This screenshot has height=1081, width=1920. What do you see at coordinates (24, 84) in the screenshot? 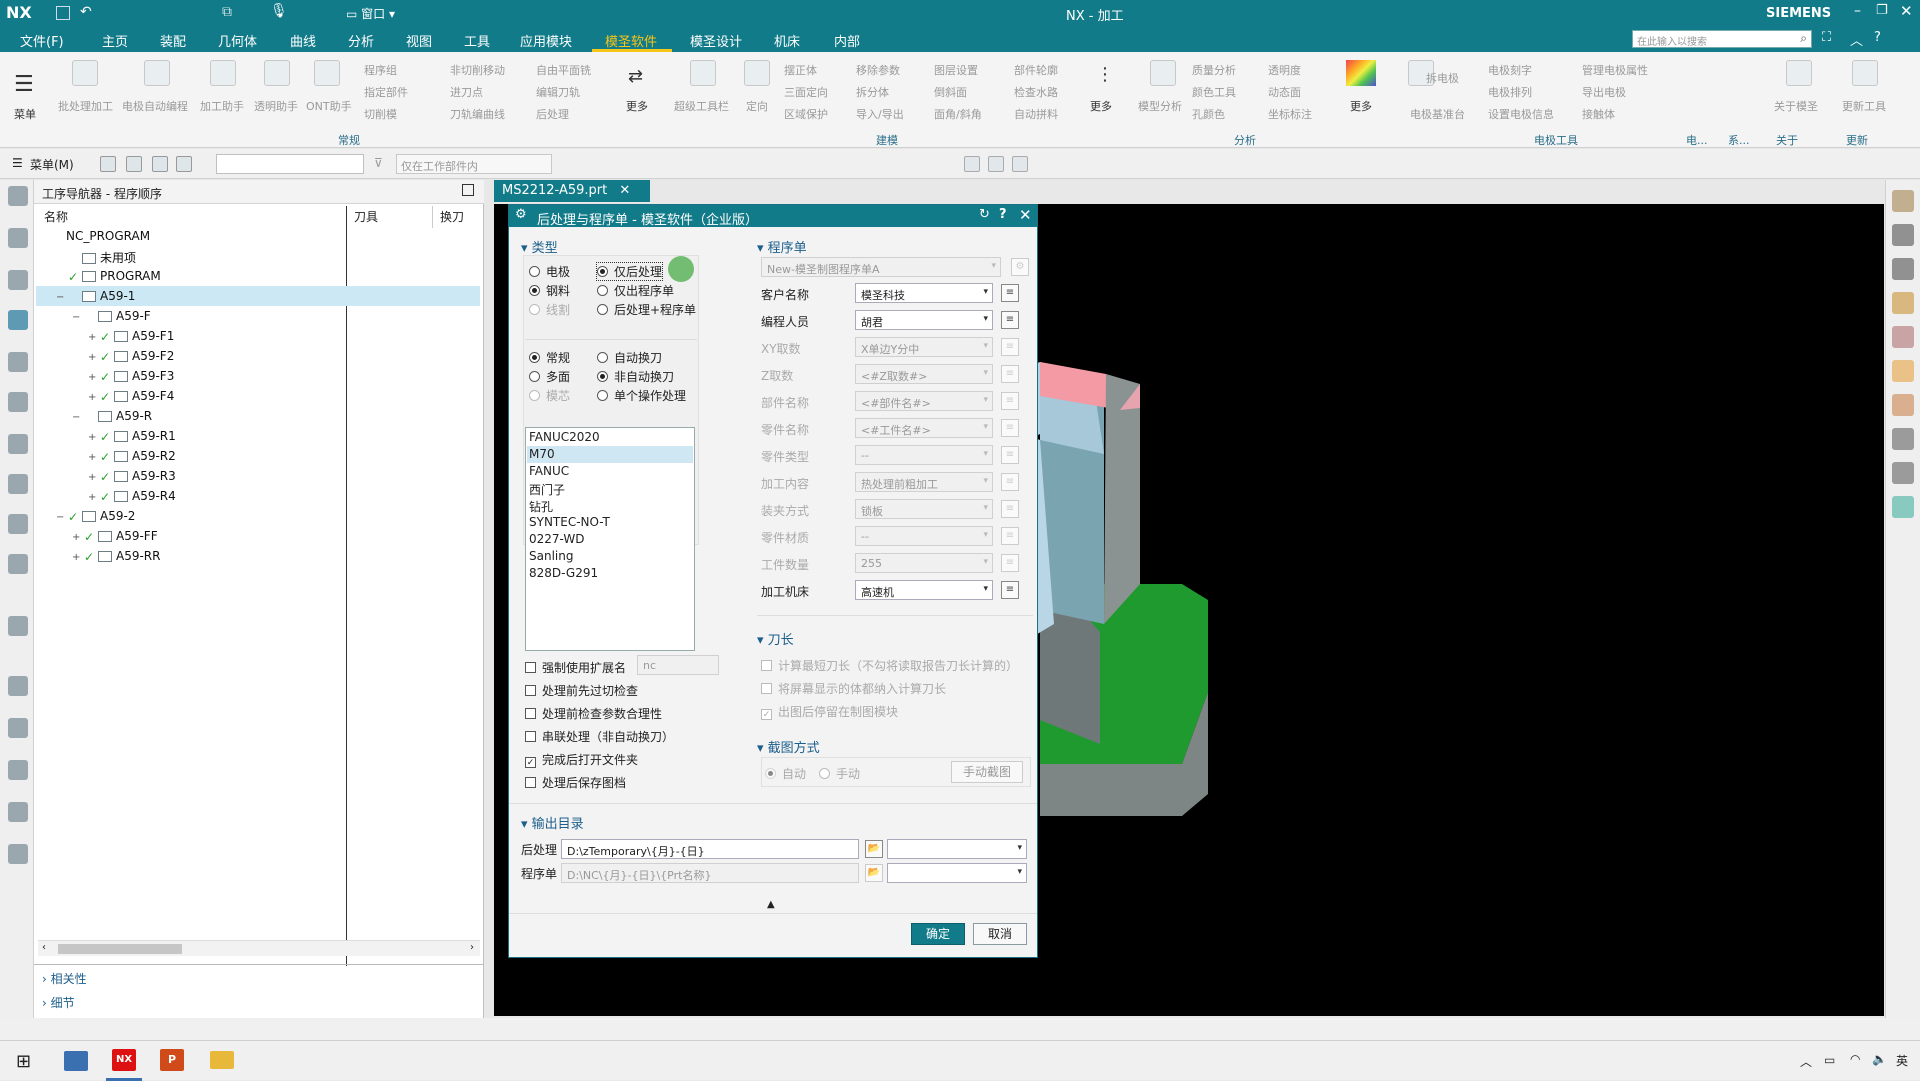
I see `hamburger-menu-icon: ☰` at bounding box center [24, 84].